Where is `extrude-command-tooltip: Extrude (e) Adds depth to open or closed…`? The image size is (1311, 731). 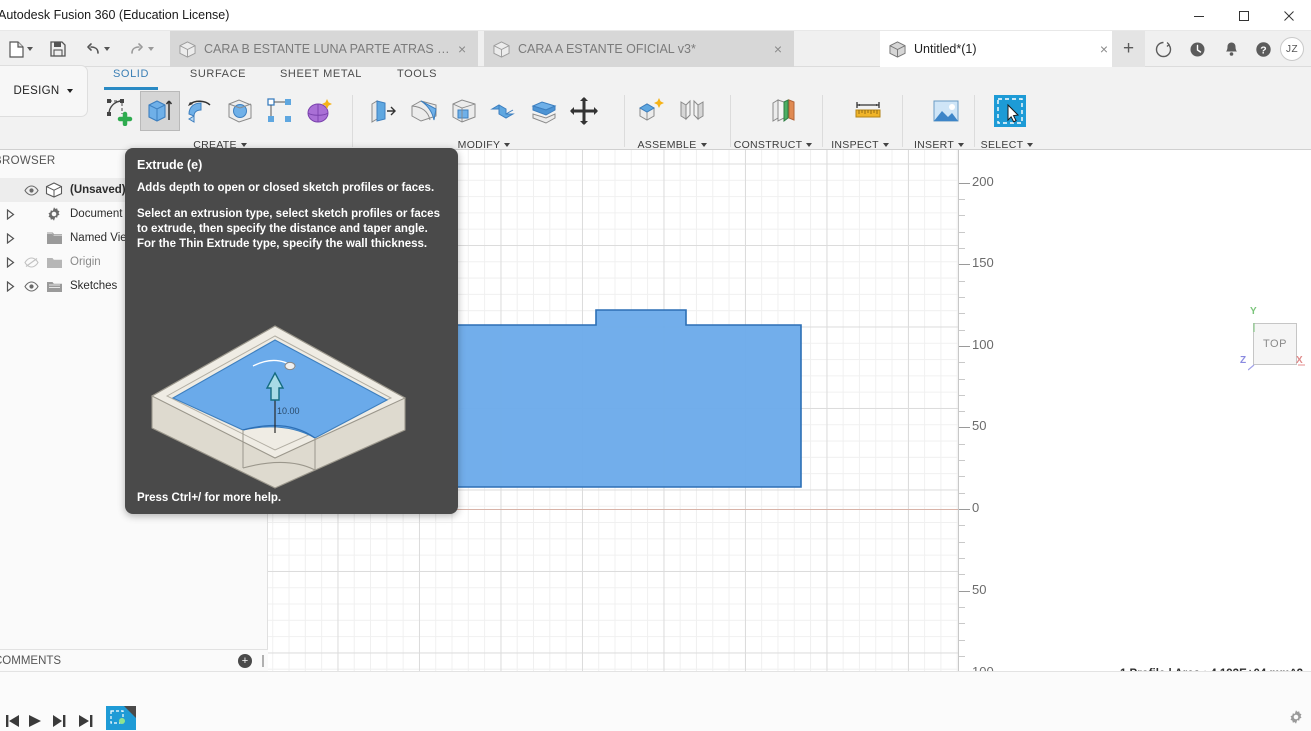
extrude-command-tooltip: Extrude (e) Adds depth to open or closed… is located at coordinates (291, 331).